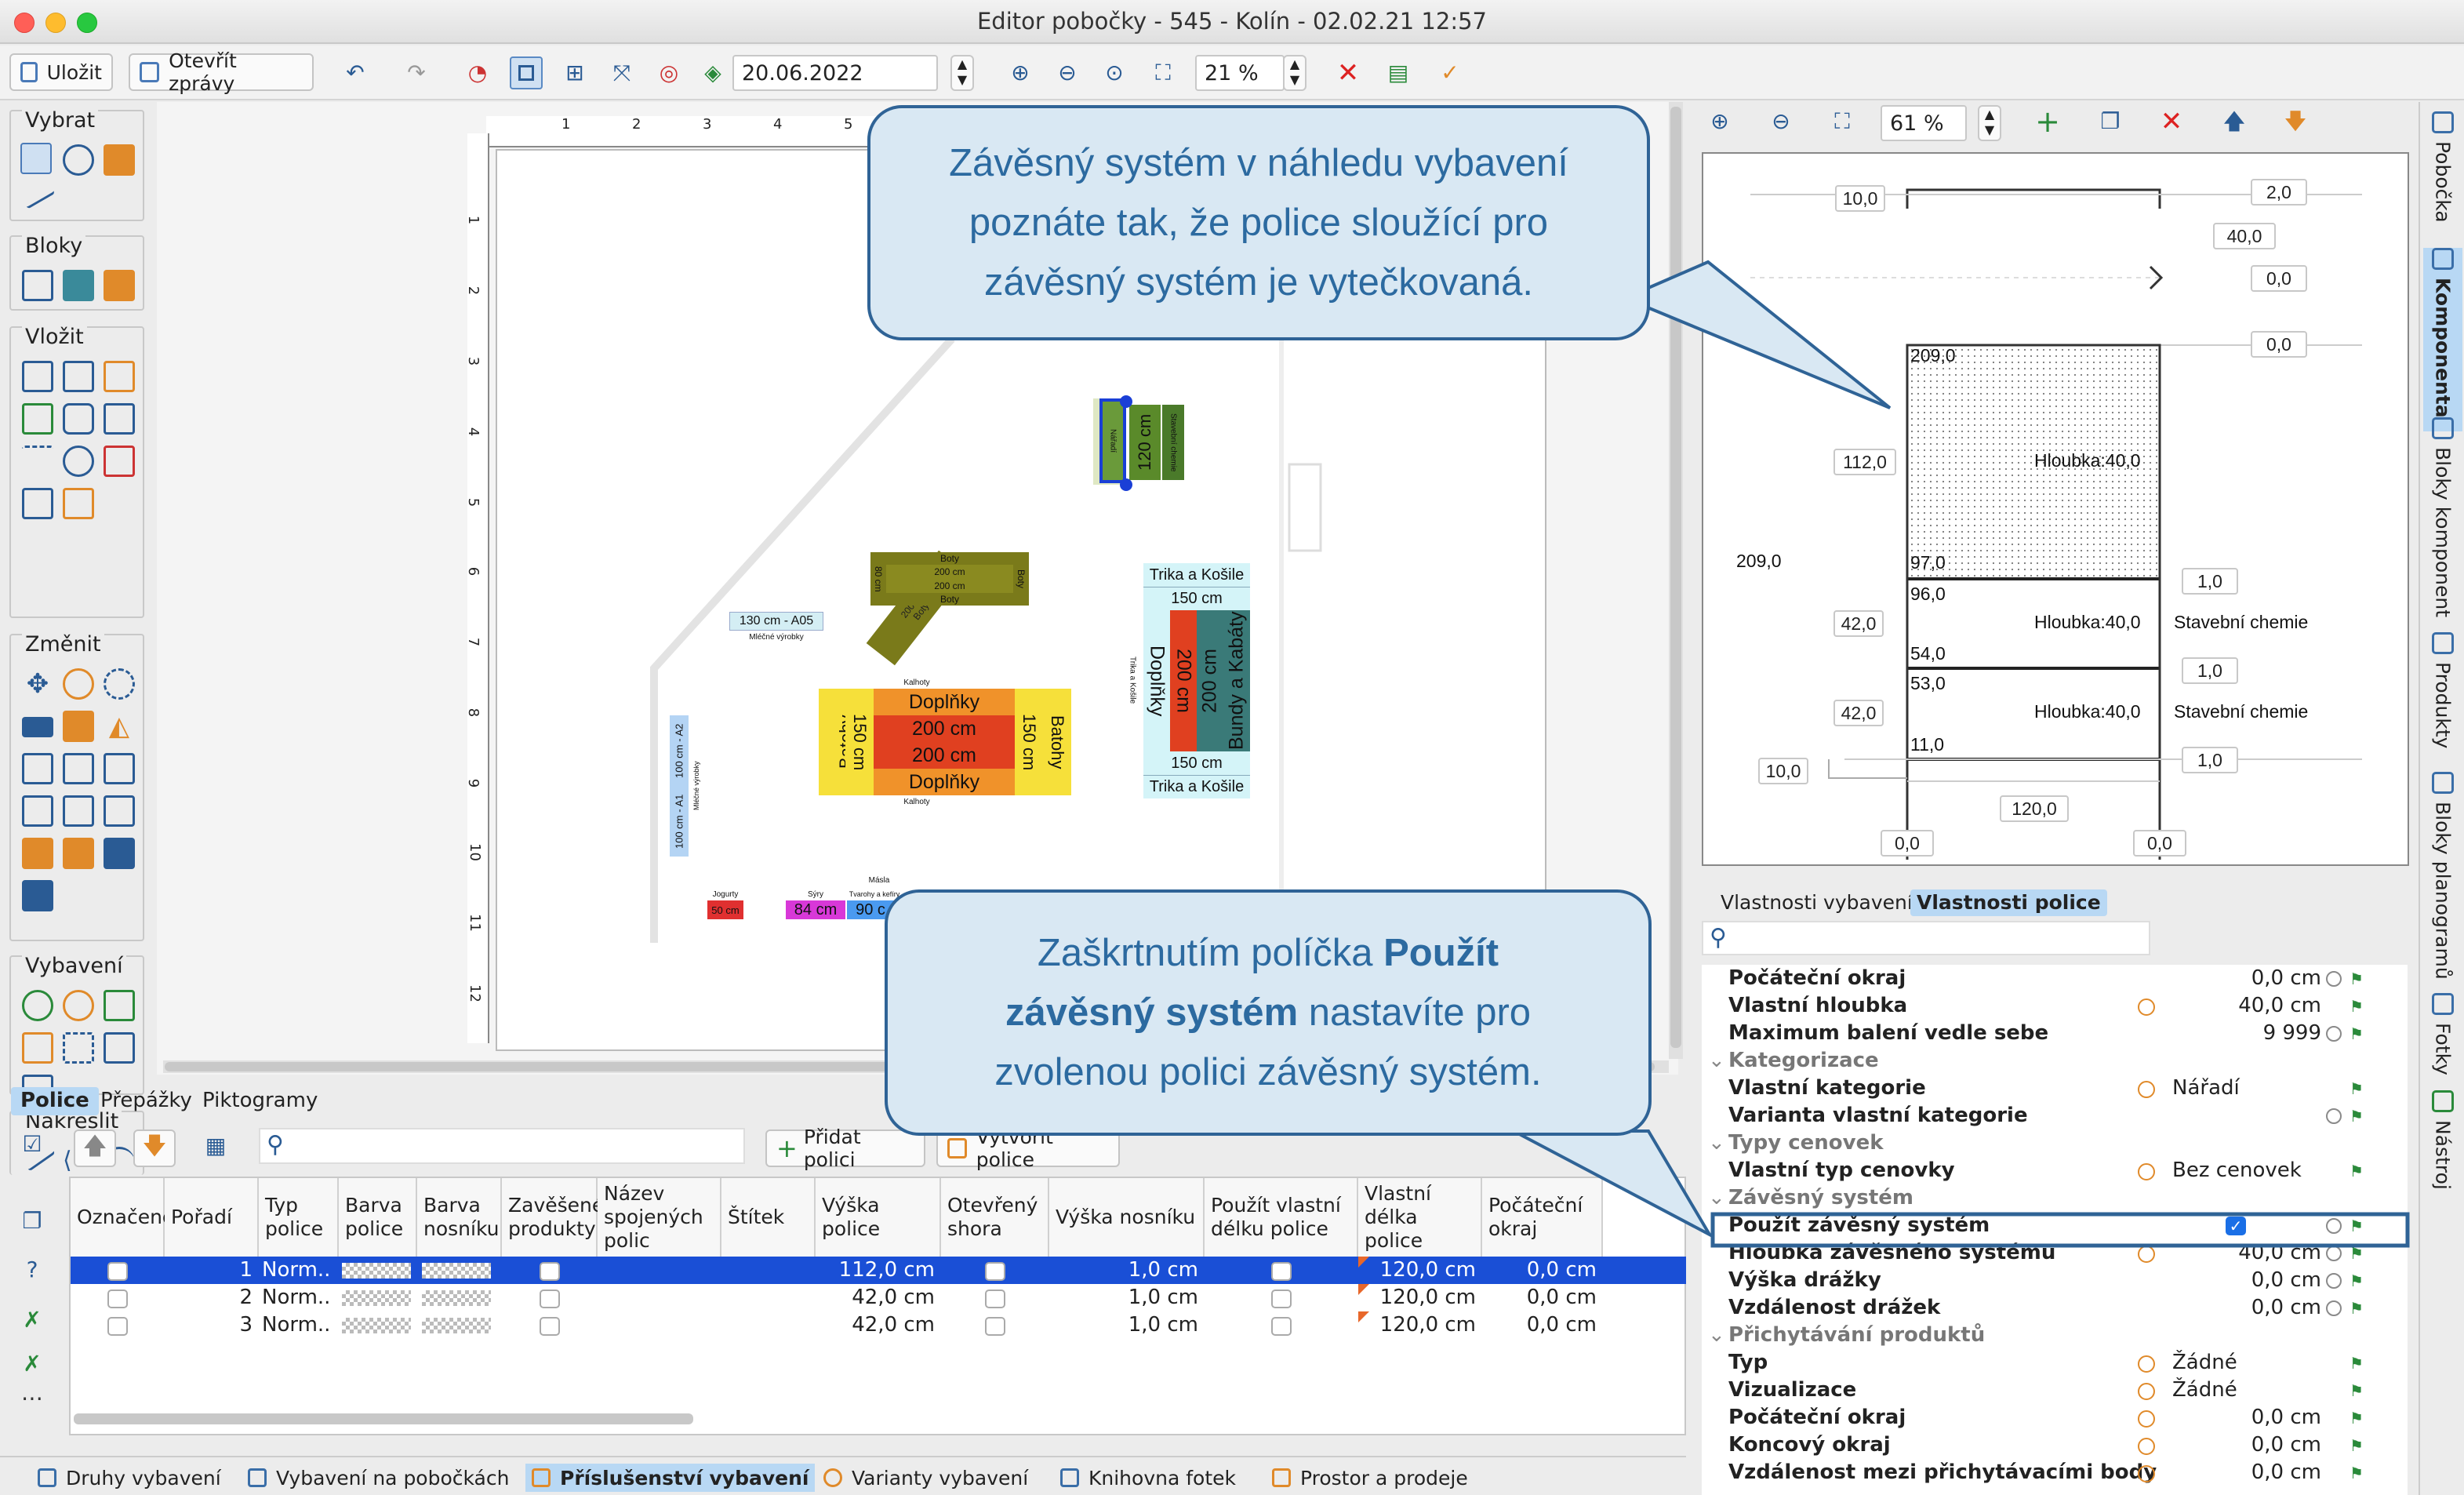 Image resolution: width=2464 pixels, height=1495 pixels. I want to click on property-group-header: ⌄ Přichytávání produktů, so click(2055, 1335).